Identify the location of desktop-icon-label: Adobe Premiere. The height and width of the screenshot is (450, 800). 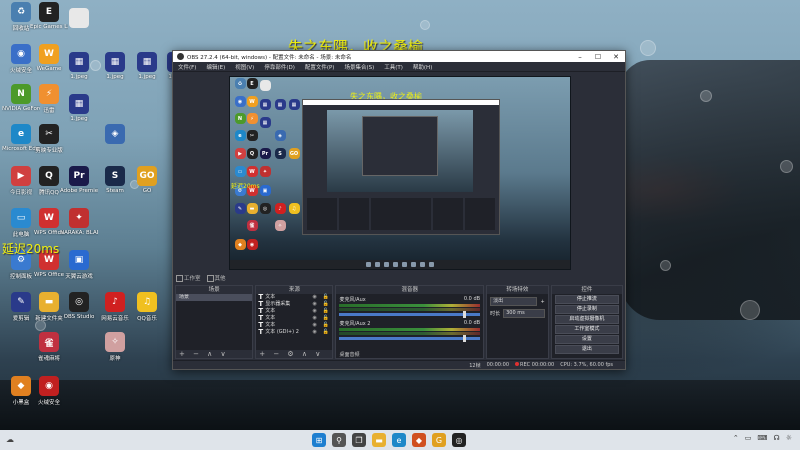
(79, 191).